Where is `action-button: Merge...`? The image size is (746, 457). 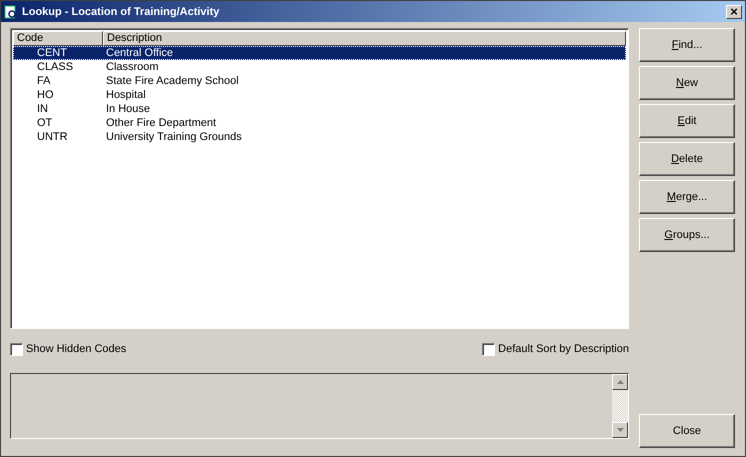 action-button: Merge... is located at coordinates (687, 197).